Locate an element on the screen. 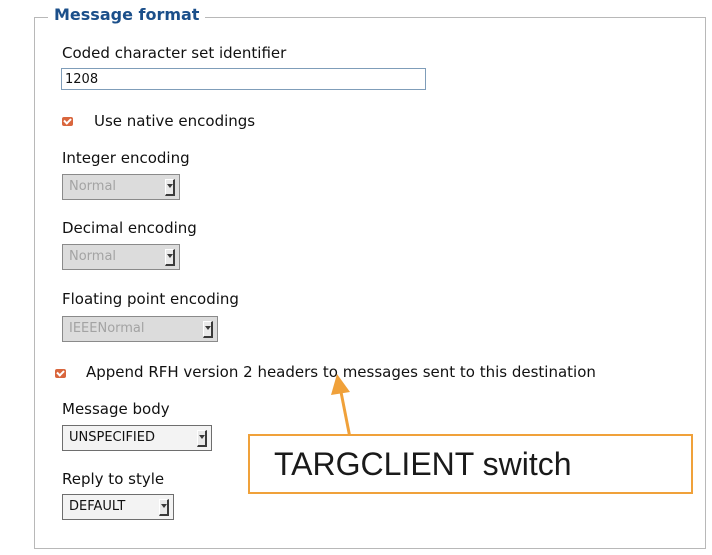 This screenshot has width=712, height=555. callout-text: TARGCLIENT switch is located at coordinates (423, 464).